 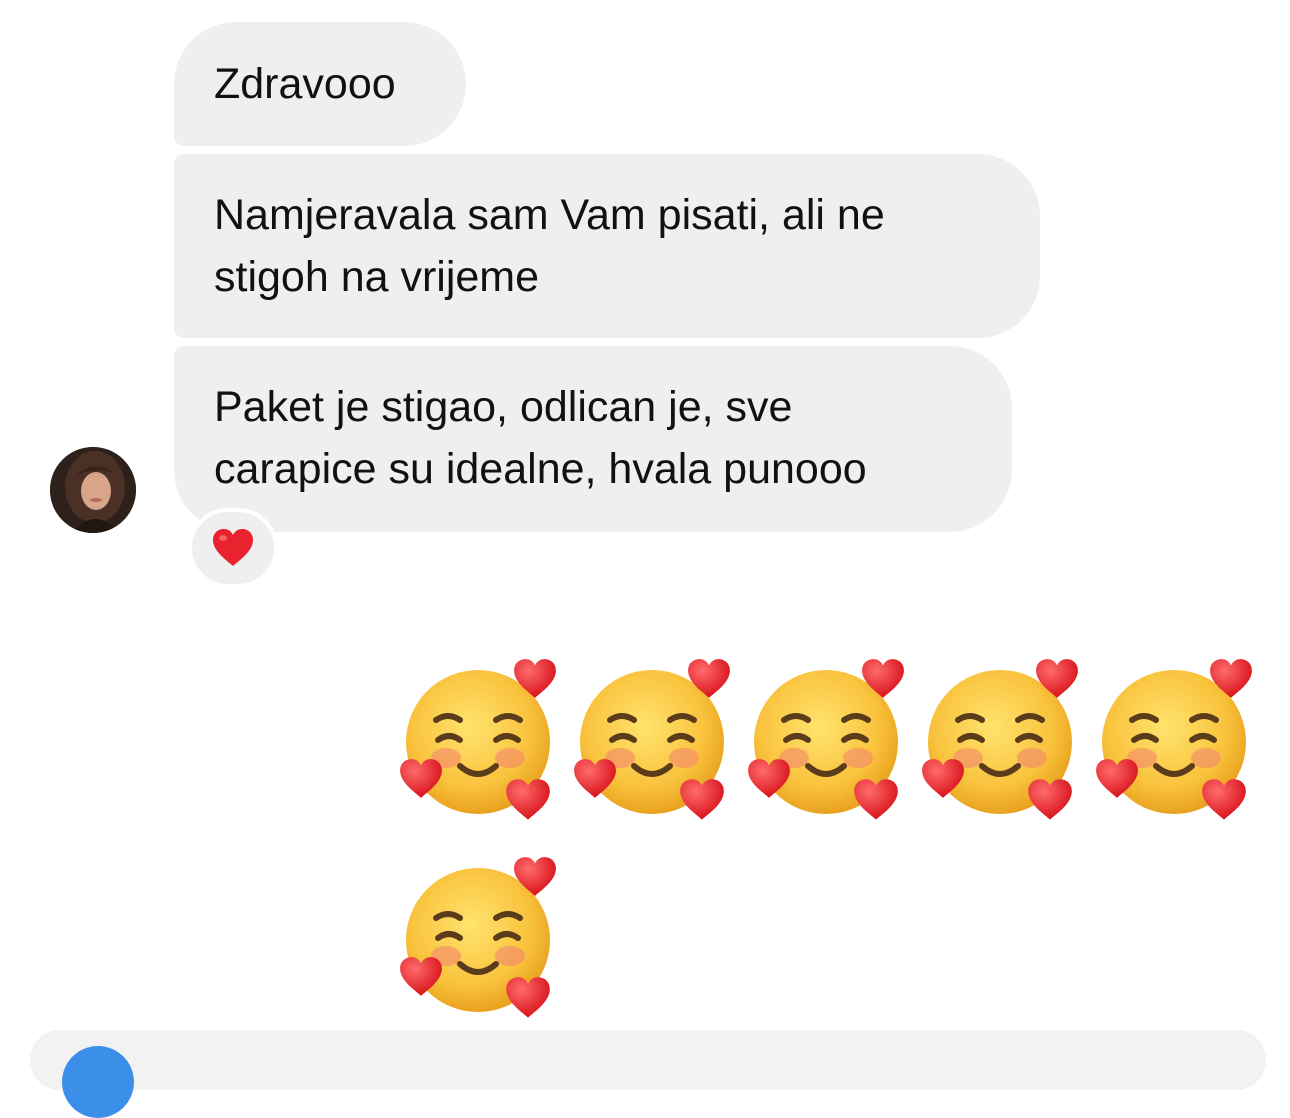 I want to click on camera-button, so click(x=98, y=1082).